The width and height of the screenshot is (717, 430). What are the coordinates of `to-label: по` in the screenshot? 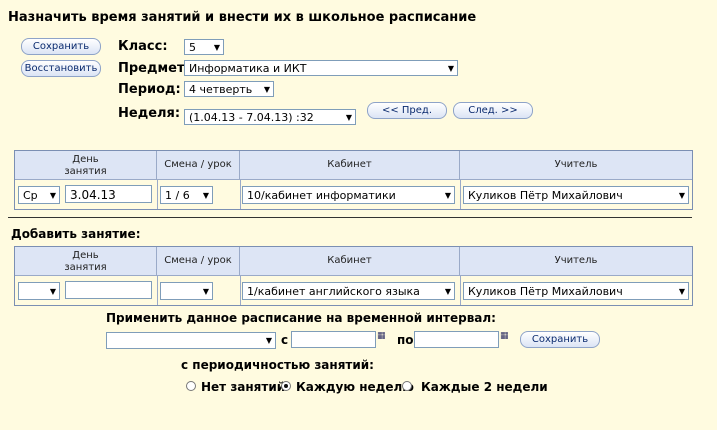 It's located at (405, 340).